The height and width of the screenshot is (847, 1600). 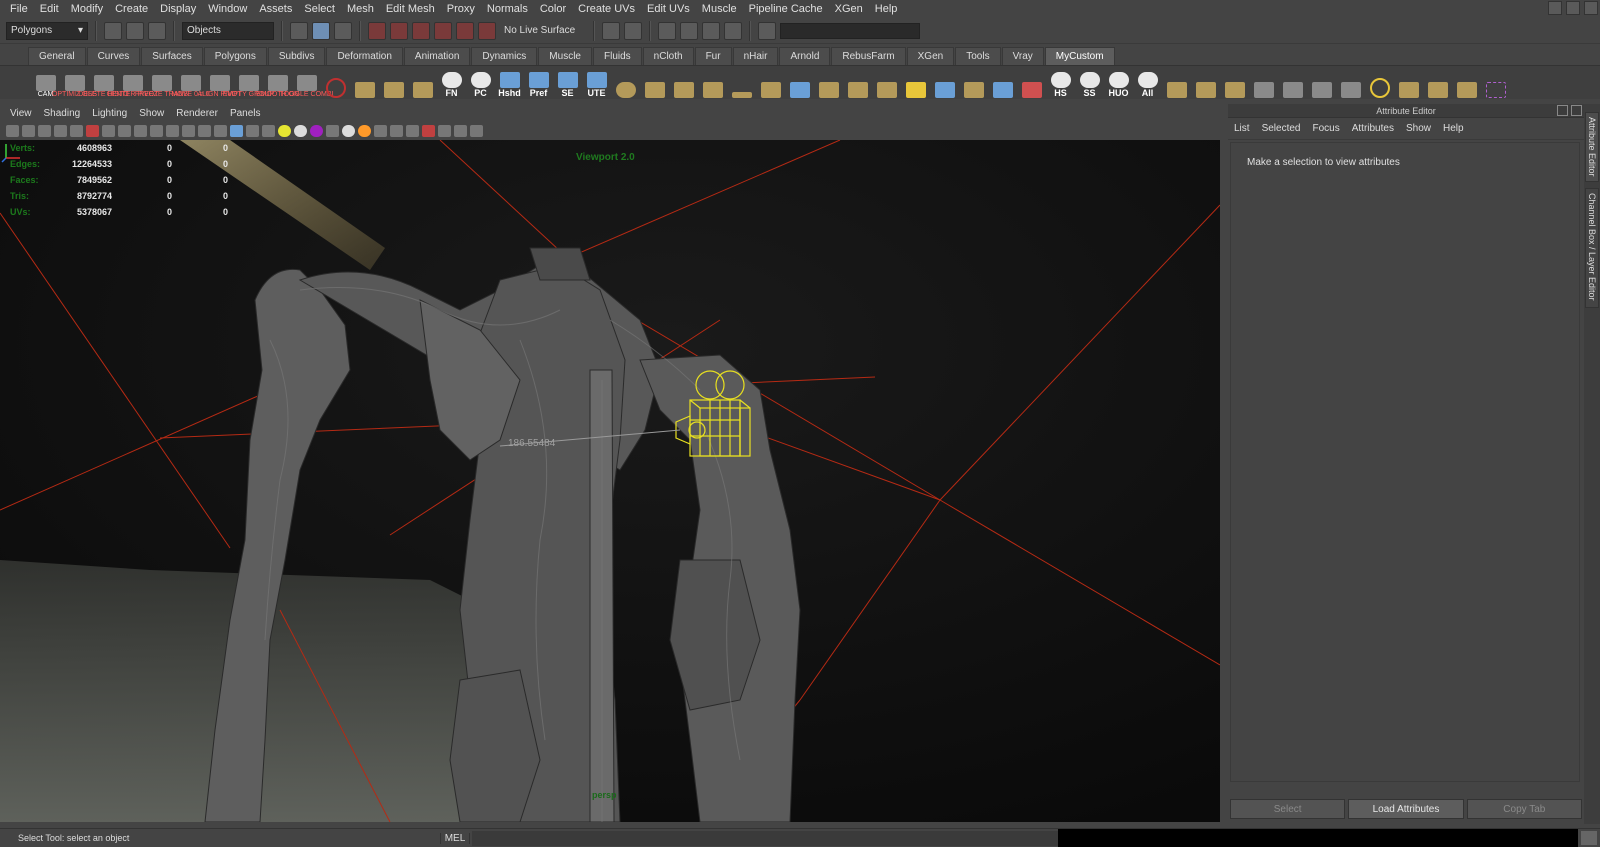 I want to click on ipr-render-icon, so click(x=689, y=30).